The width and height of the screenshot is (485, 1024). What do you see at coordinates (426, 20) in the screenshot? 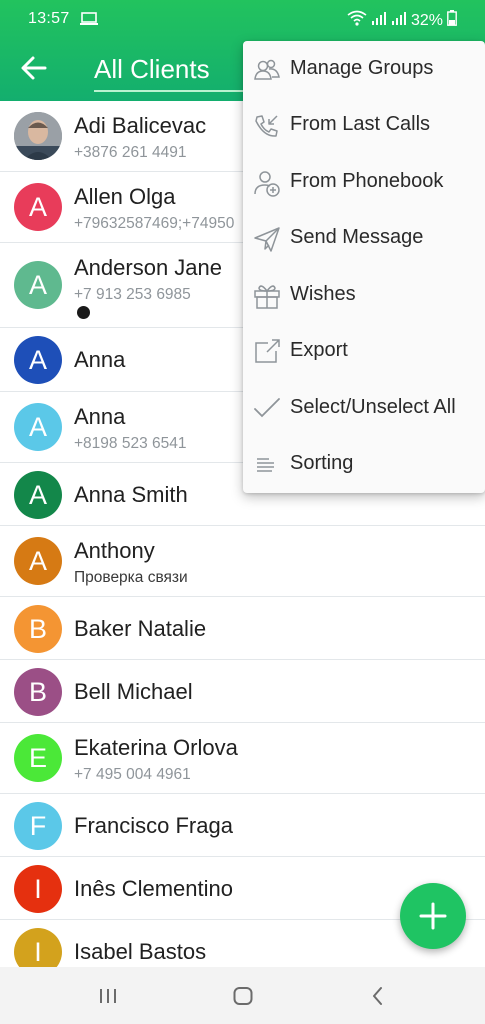
I see `battery-level: 32%` at bounding box center [426, 20].